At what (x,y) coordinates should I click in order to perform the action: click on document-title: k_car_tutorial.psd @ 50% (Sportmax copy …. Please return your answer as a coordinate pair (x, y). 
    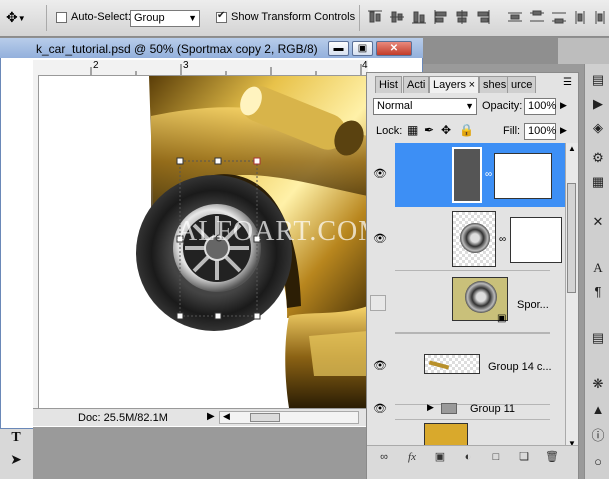
    Looking at the image, I should click on (177, 49).